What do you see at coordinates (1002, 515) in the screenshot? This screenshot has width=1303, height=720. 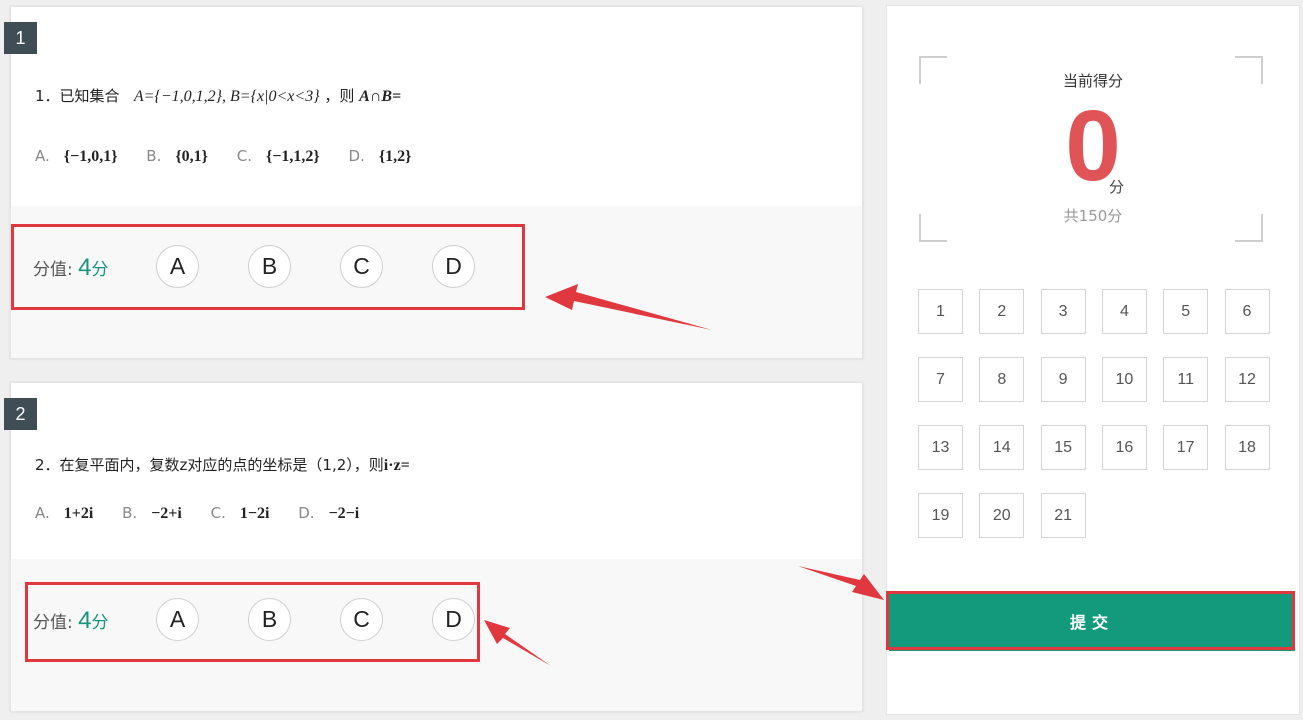 I see `question-nav-button: 20` at bounding box center [1002, 515].